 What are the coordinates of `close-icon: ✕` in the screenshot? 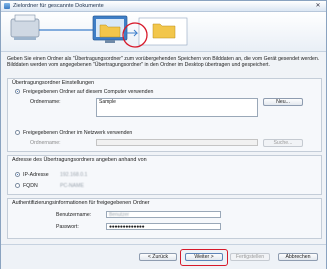 It's located at (318, 6).